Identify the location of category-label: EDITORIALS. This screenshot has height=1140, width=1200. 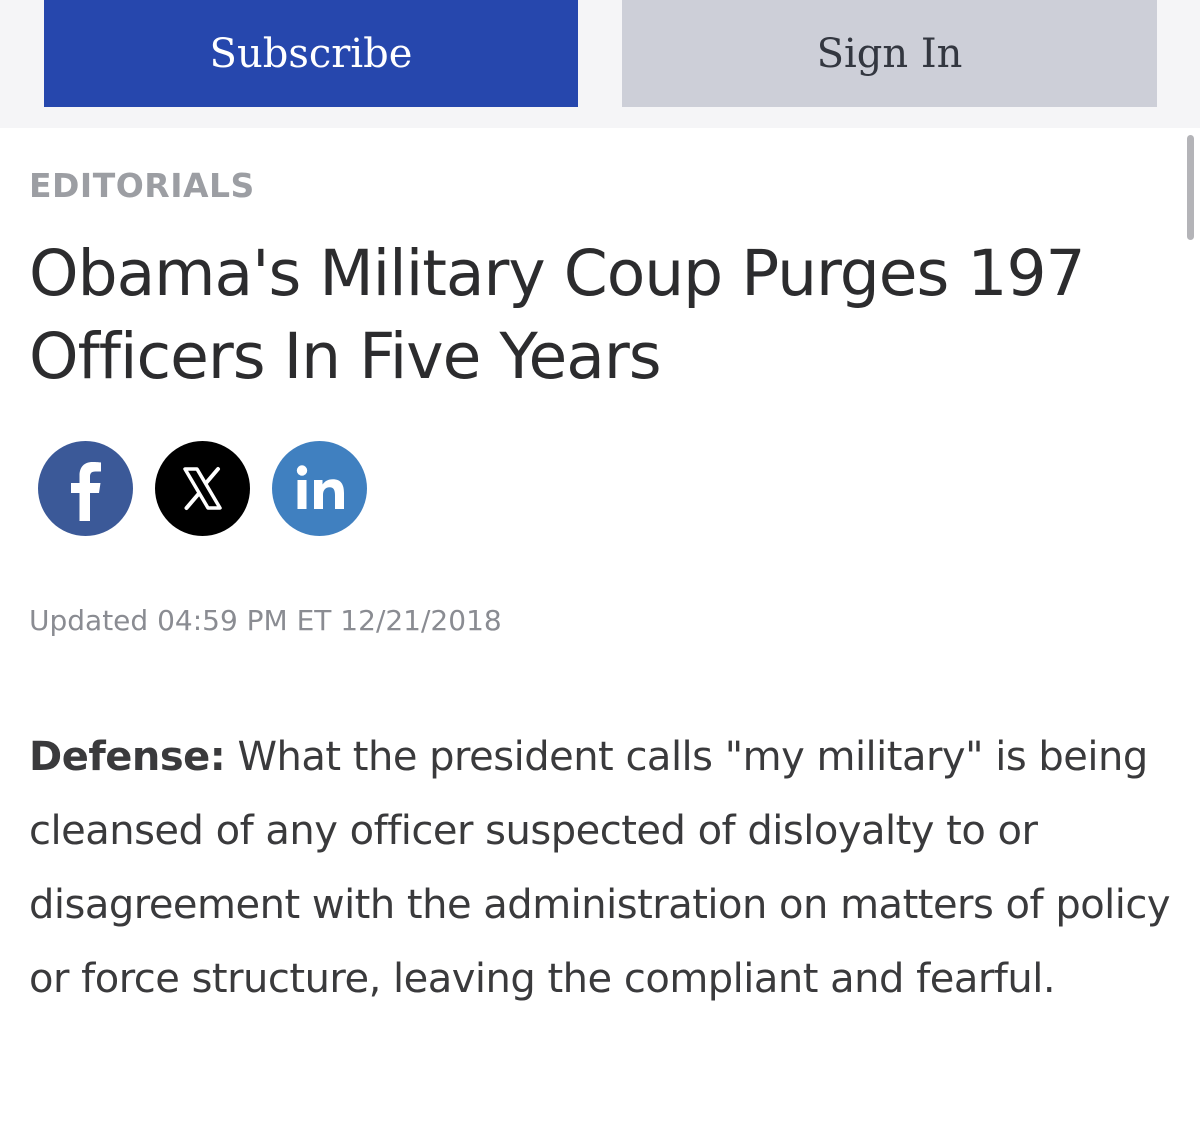
(142, 185).